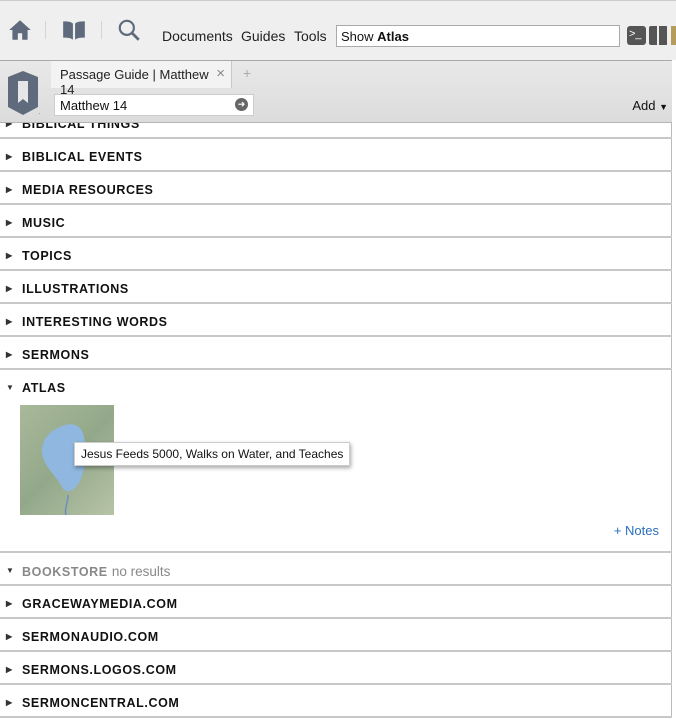 The width and height of the screenshot is (676, 719). What do you see at coordinates (56, 355) in the screenshot?
I see `section-label: SERMONS` at bounding box center [56, 355].